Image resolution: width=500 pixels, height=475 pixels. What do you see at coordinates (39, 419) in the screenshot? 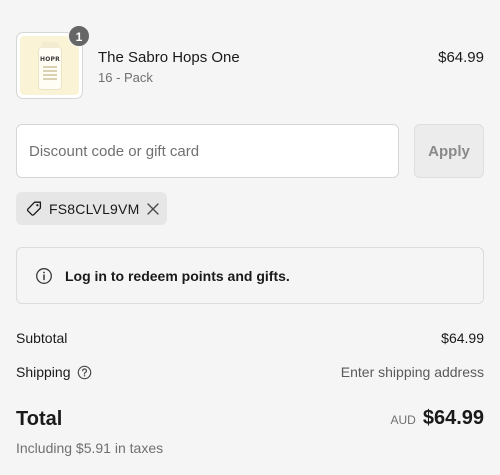
I see `total-label: Total` at bounding box center [39, 419].